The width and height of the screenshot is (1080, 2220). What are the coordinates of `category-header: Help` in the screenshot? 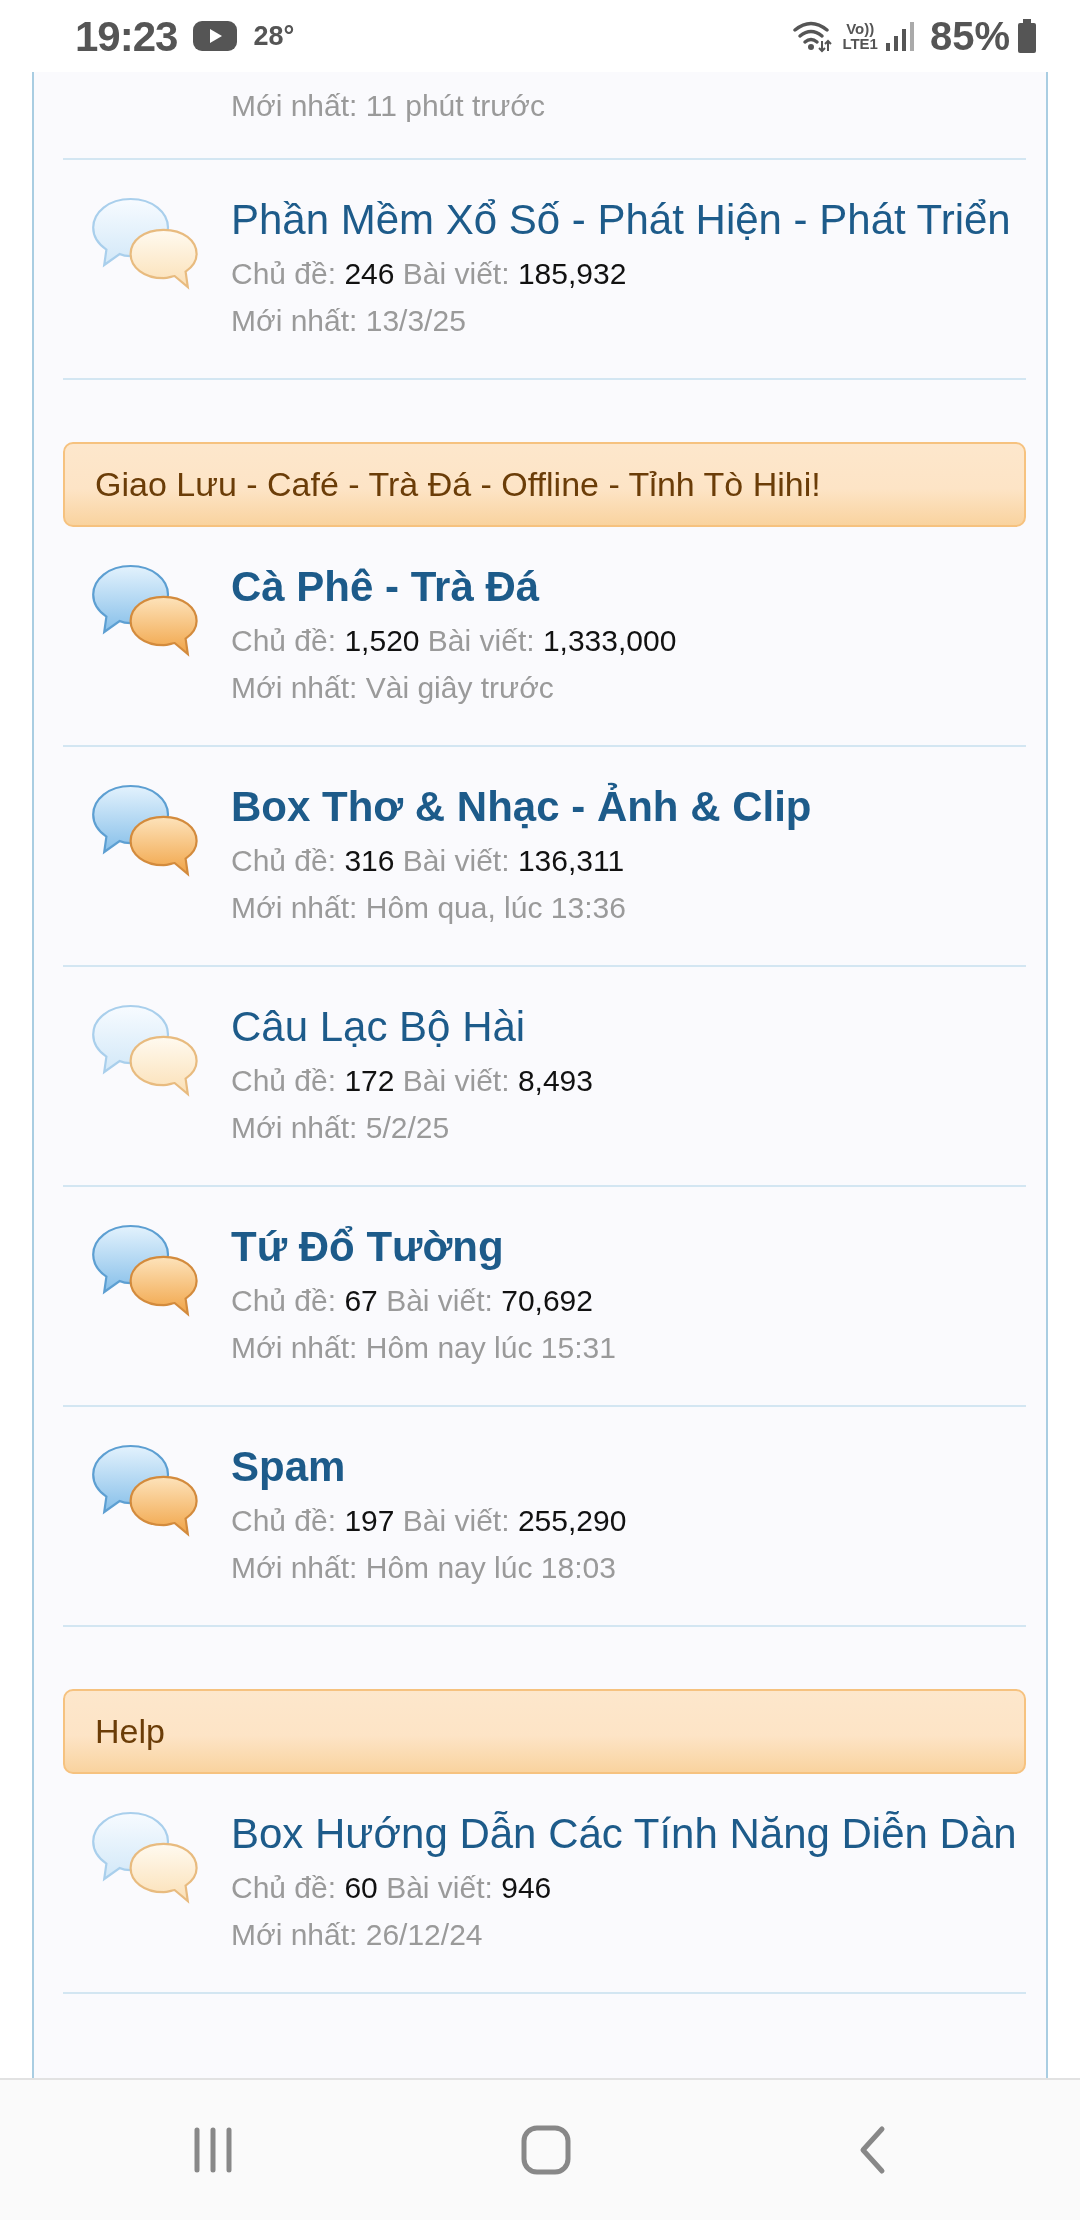 It's located at (544, 1731).